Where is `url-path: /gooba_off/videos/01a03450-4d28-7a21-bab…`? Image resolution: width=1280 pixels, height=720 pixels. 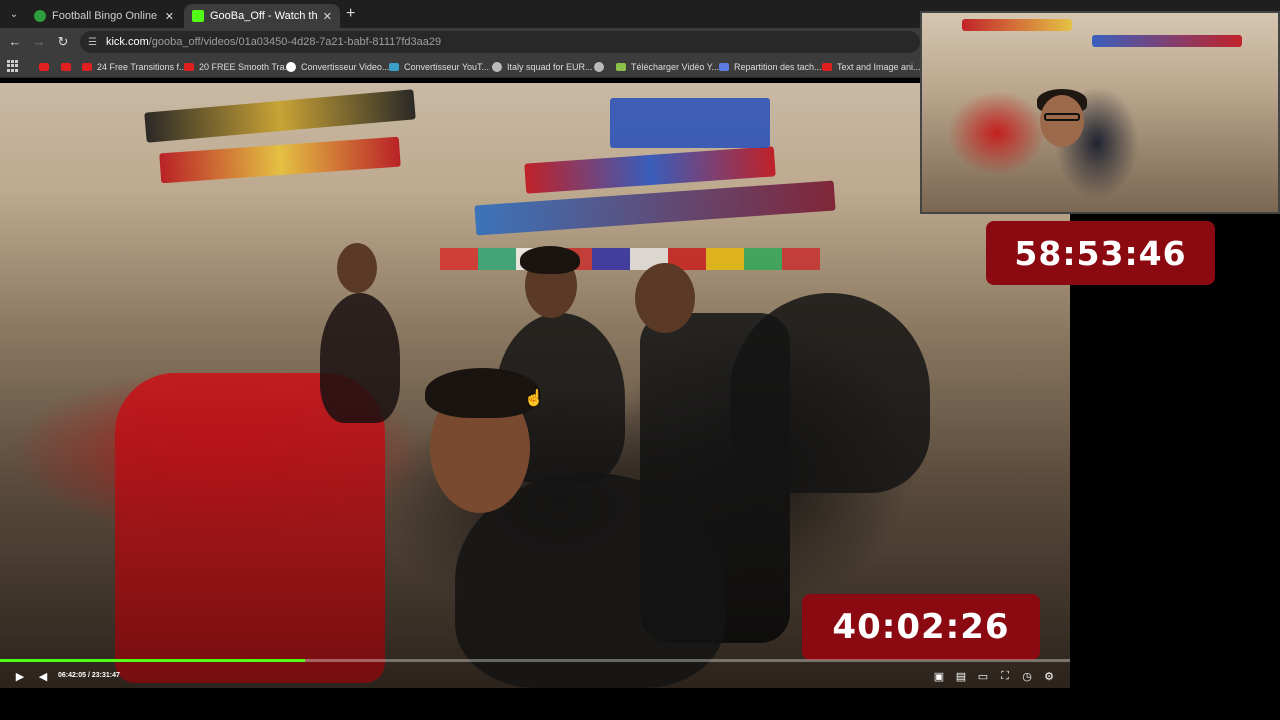 url-path: /gooba_off/videos/01a03450-4d28-7a21-bab… is located at coordinates (295, 42).